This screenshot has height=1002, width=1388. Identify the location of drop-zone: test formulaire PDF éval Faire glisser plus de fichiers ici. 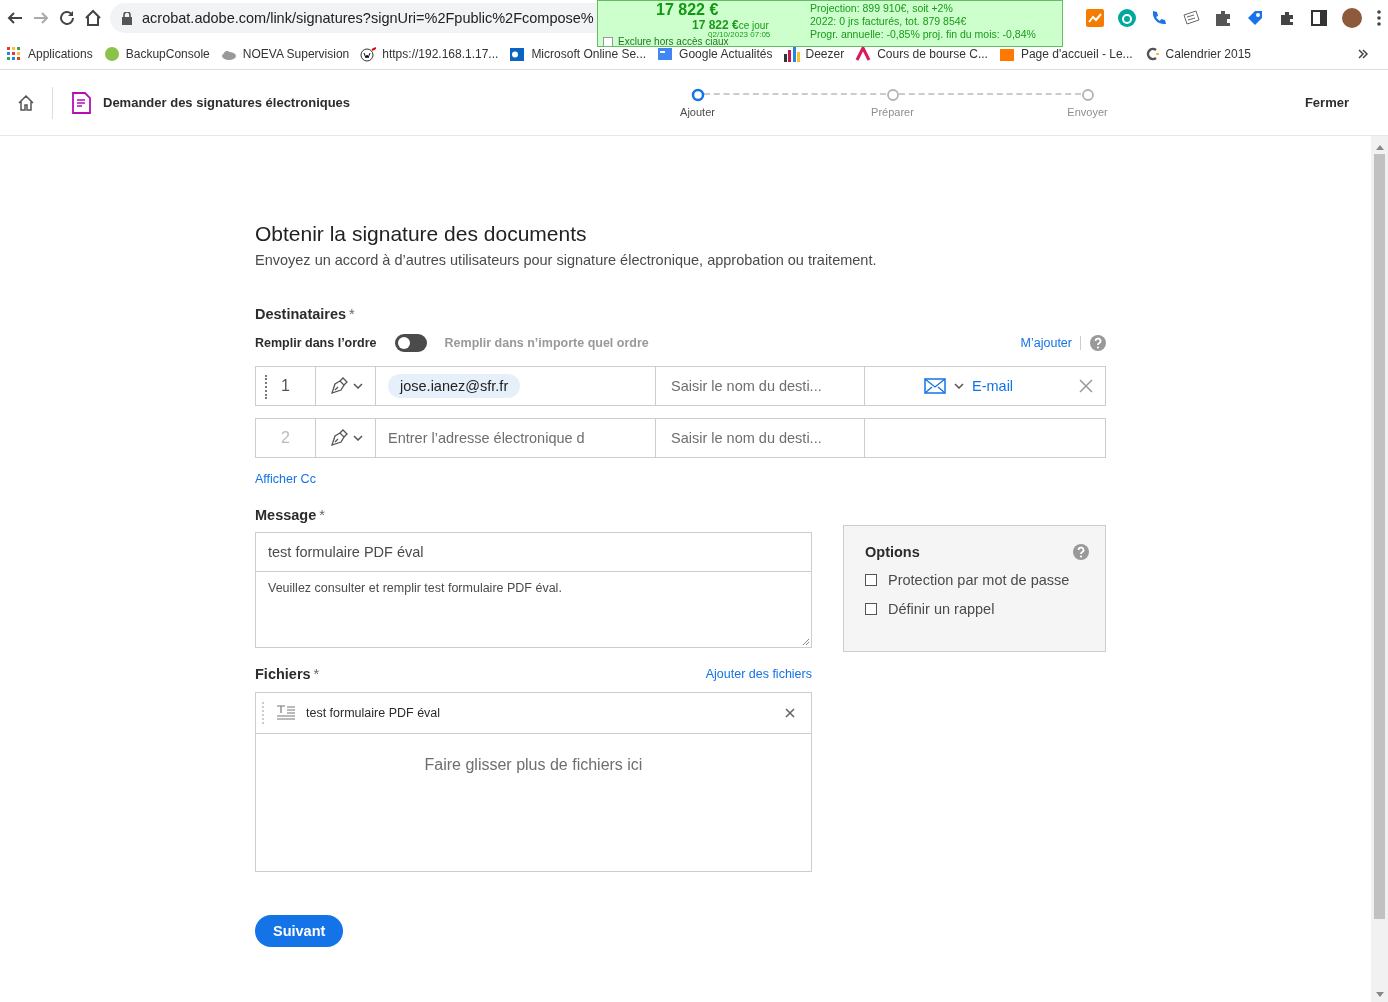
(533, 782).